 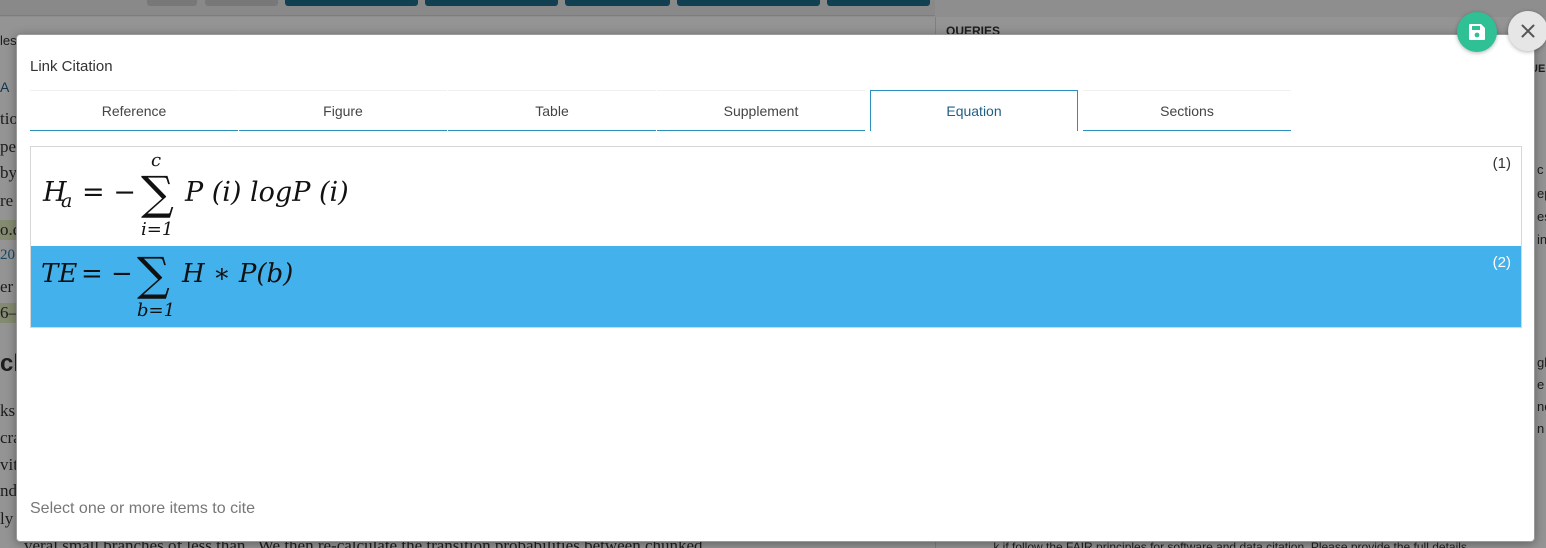 I want to click on floppy-disk-icon, so click(x=1477, y=32).